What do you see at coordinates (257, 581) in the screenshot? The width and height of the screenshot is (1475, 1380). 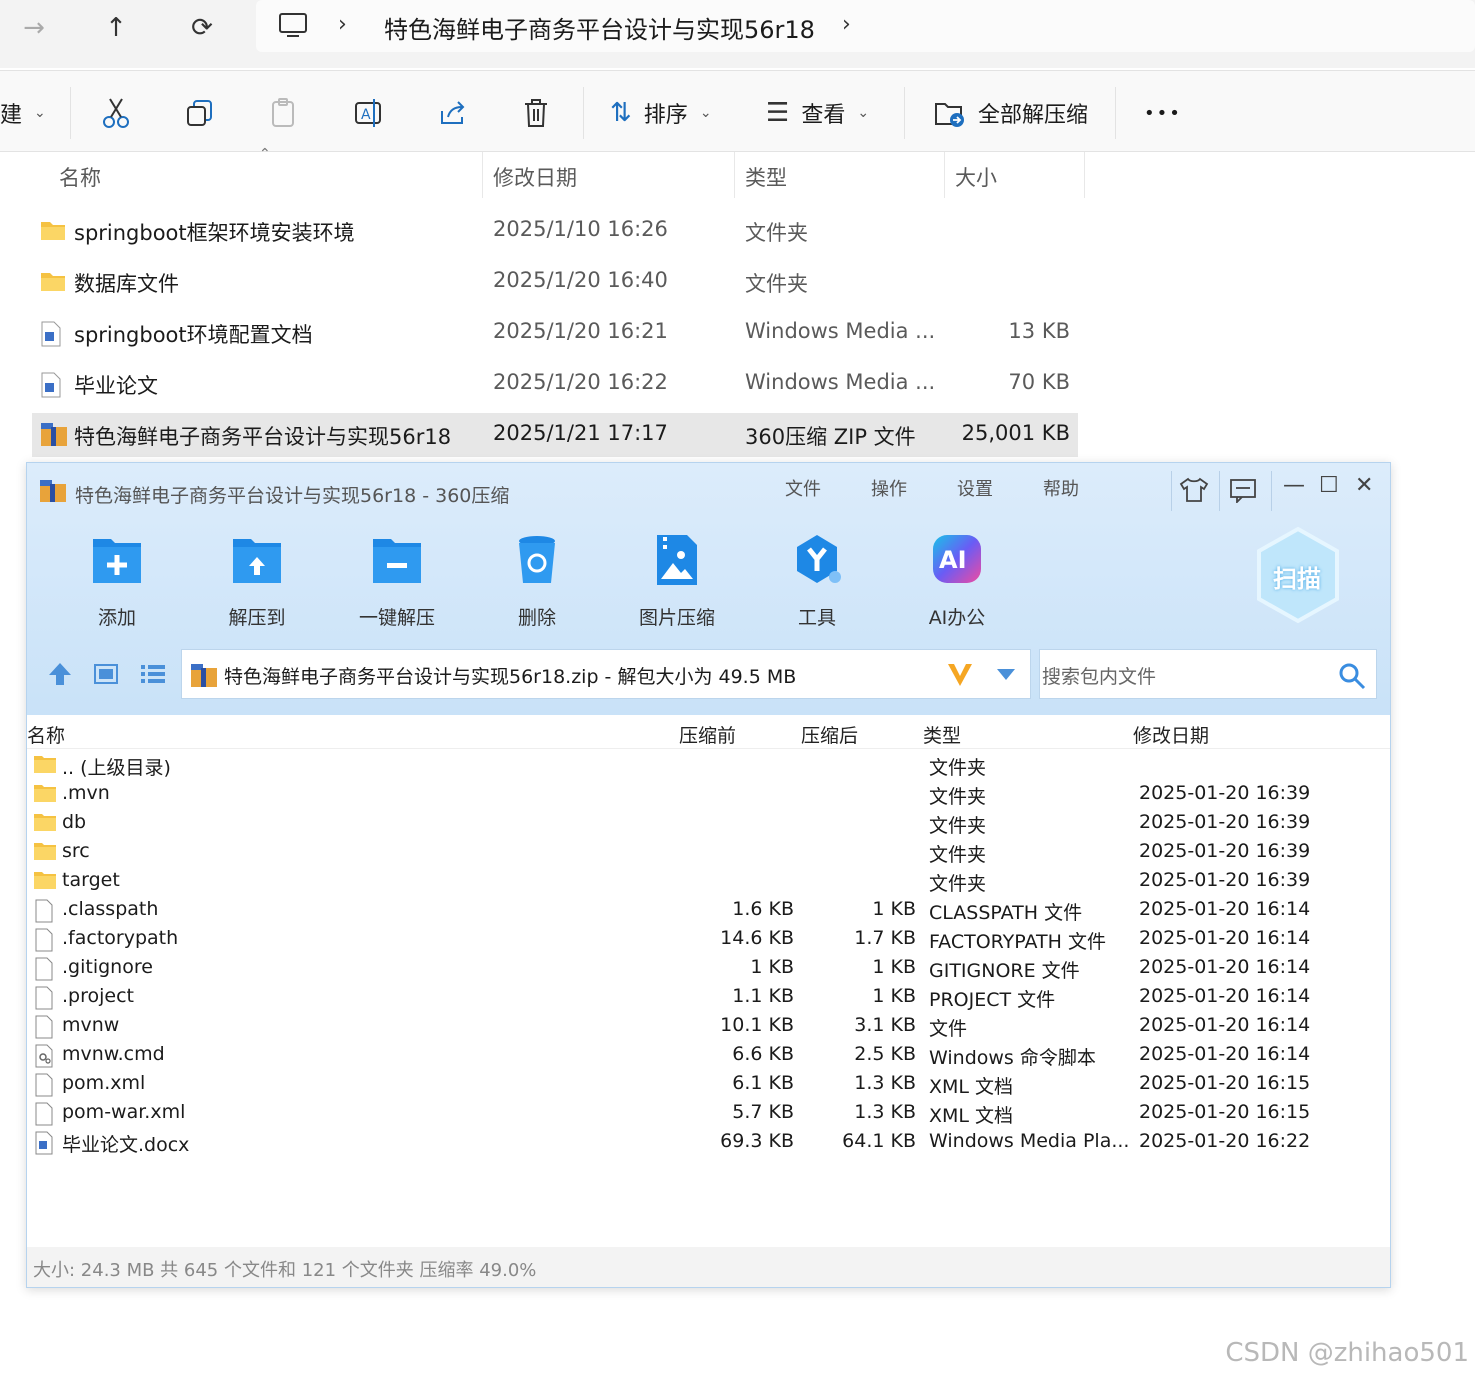 I see `tool-extract-to-button: 解压到` at bounding box center [257, 581].